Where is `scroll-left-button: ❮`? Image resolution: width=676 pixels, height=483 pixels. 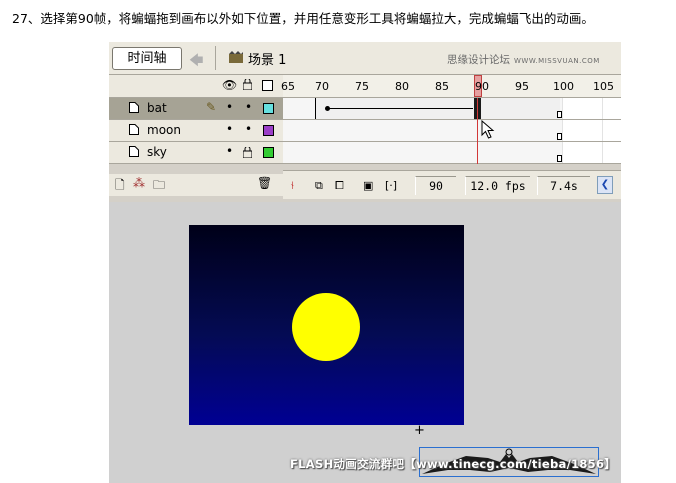
scroll-left-button: ❮ is located at coordinates (605, 185).